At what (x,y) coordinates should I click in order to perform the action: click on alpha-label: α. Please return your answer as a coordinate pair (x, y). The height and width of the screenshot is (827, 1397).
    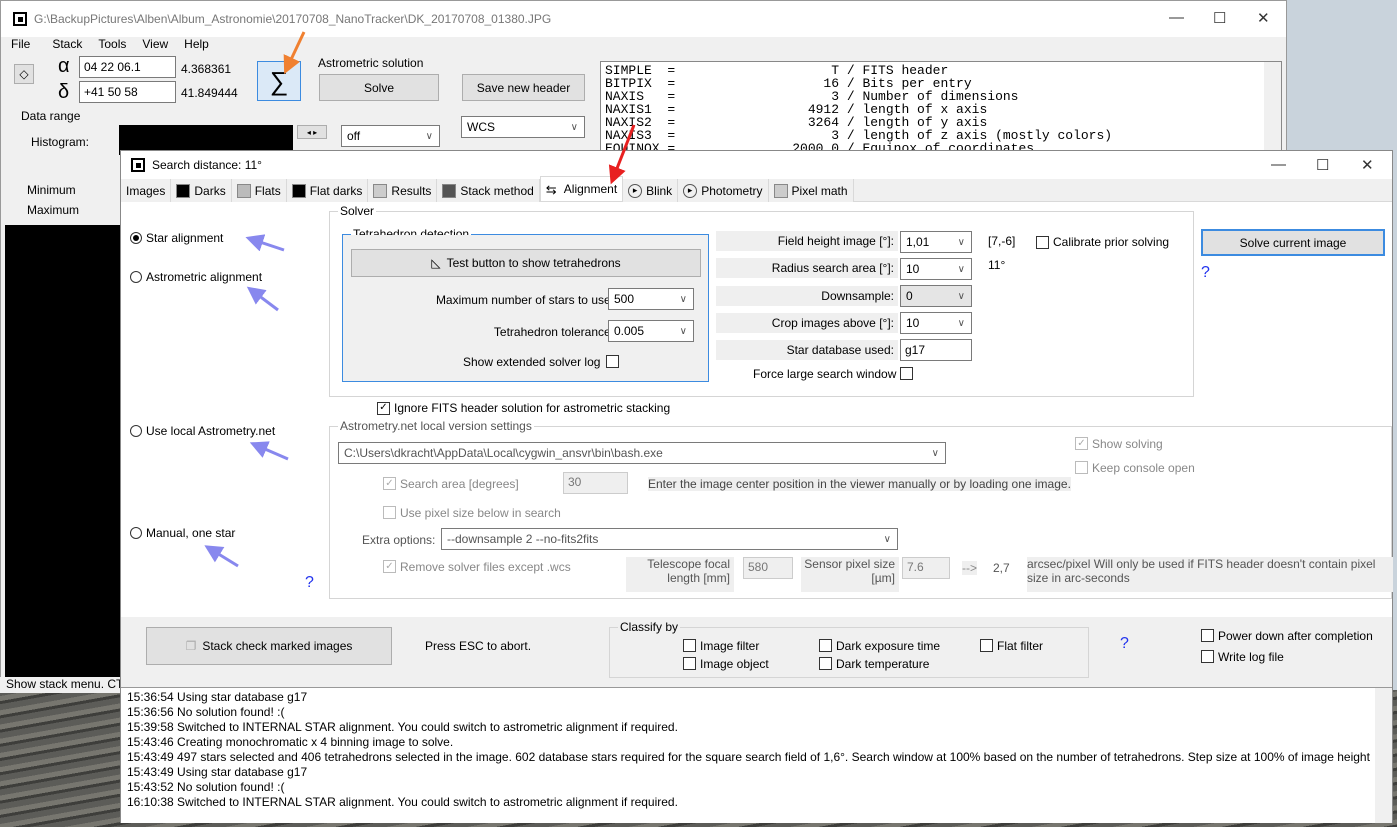
    Looking at the image, I should click on (64, 66).